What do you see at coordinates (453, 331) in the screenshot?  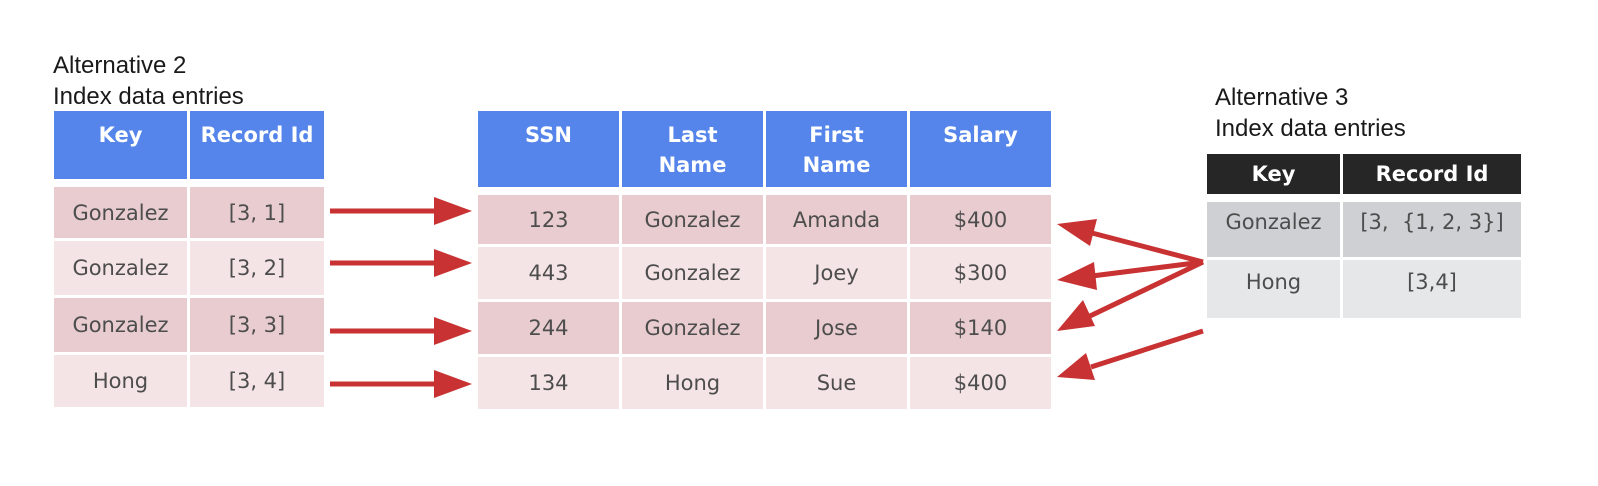 I see `arrow-head-alt2-row3` at bounding box center [453, 331].